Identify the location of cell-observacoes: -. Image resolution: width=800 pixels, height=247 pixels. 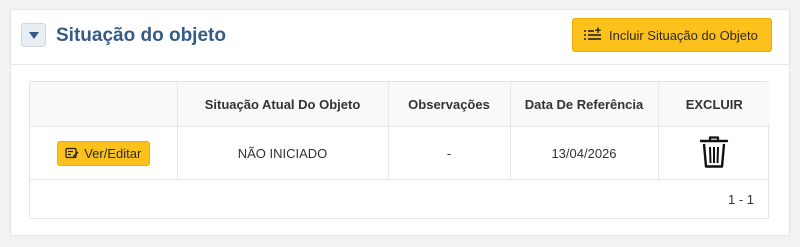
(449, 153).